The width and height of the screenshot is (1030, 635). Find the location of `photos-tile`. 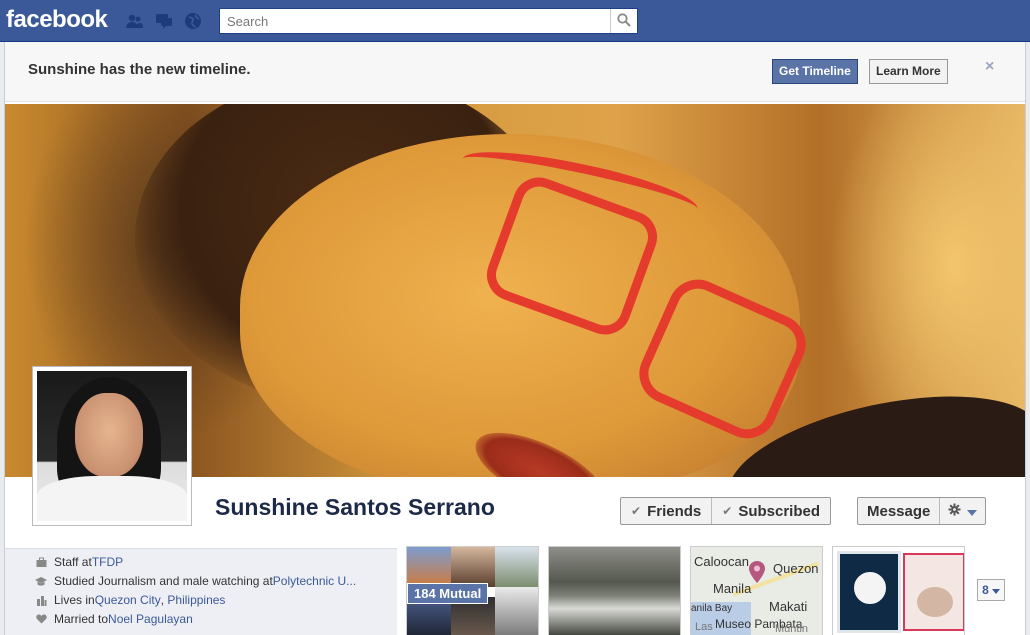

photos-tile is located at coordinates (614, 590).